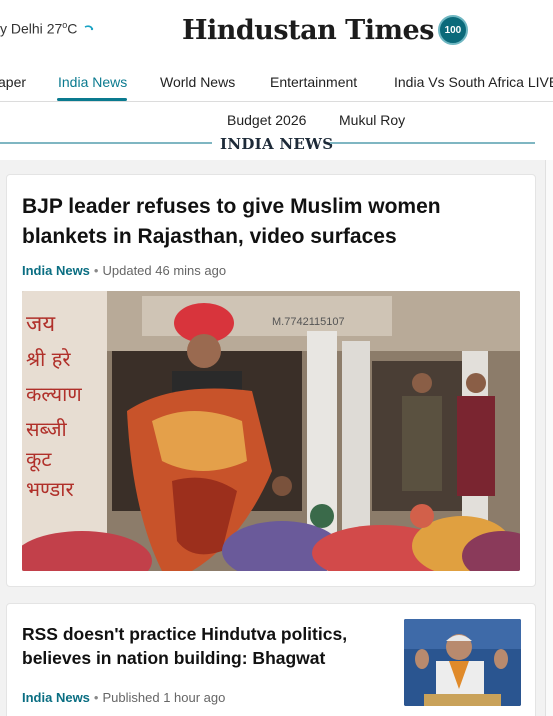 The image size is (553, 716). Describe the element at coordinates (473, 82) in the screenshot. I see `nav-item-ind-vs-sa-live: India Vs South Africa LIVE` at that location.